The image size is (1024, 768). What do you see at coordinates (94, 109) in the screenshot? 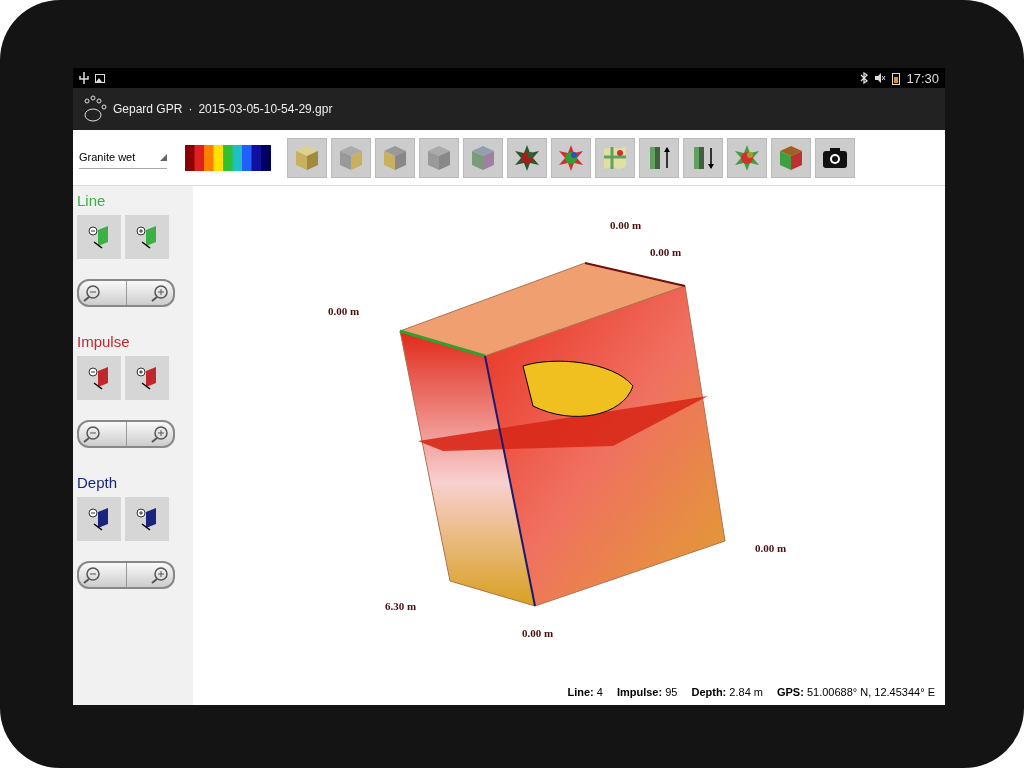
I see `paw-logo-icon` at bounding box center [94, 109].